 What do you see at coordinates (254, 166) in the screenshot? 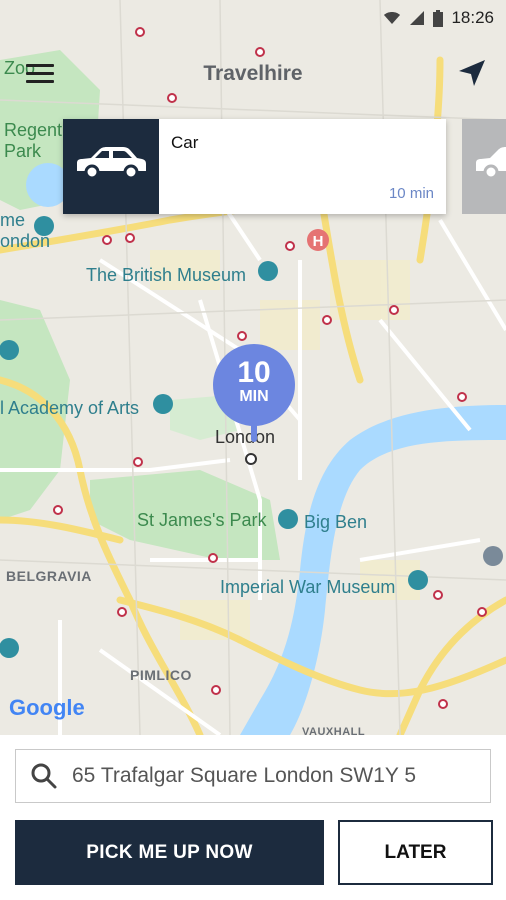
I see `vehicle-option-car: Car 10 min` at bounding box center [254, 166].